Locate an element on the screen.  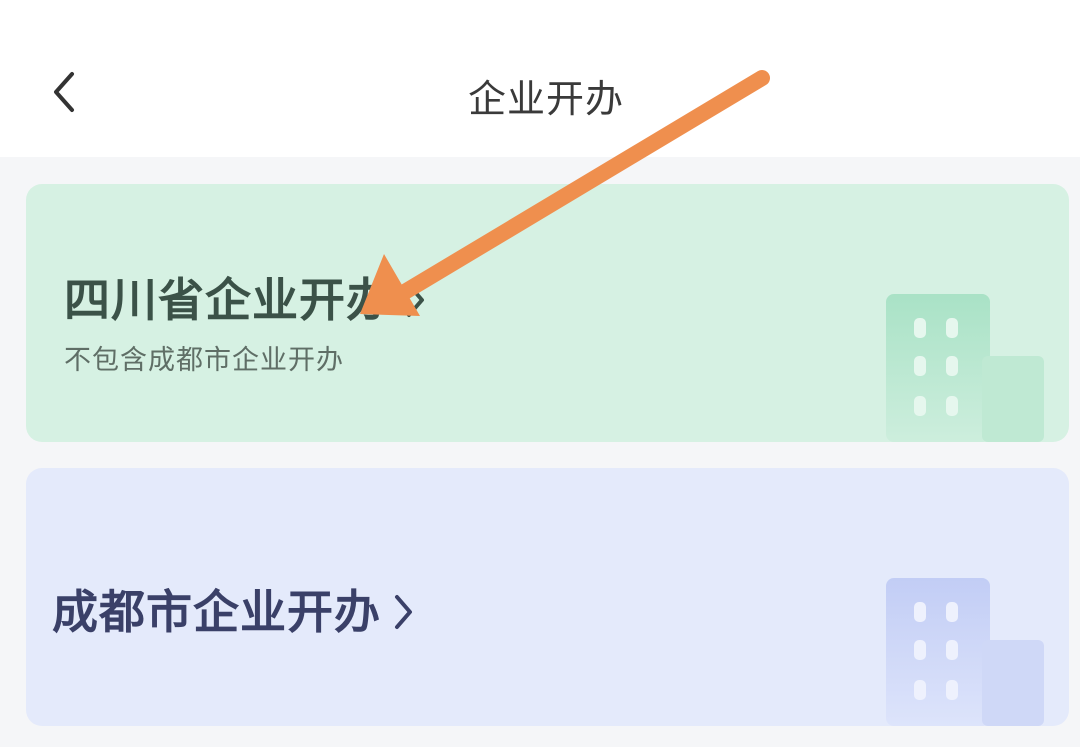
card-title: 成都市企业开办 is located at coordinates (234, 609).